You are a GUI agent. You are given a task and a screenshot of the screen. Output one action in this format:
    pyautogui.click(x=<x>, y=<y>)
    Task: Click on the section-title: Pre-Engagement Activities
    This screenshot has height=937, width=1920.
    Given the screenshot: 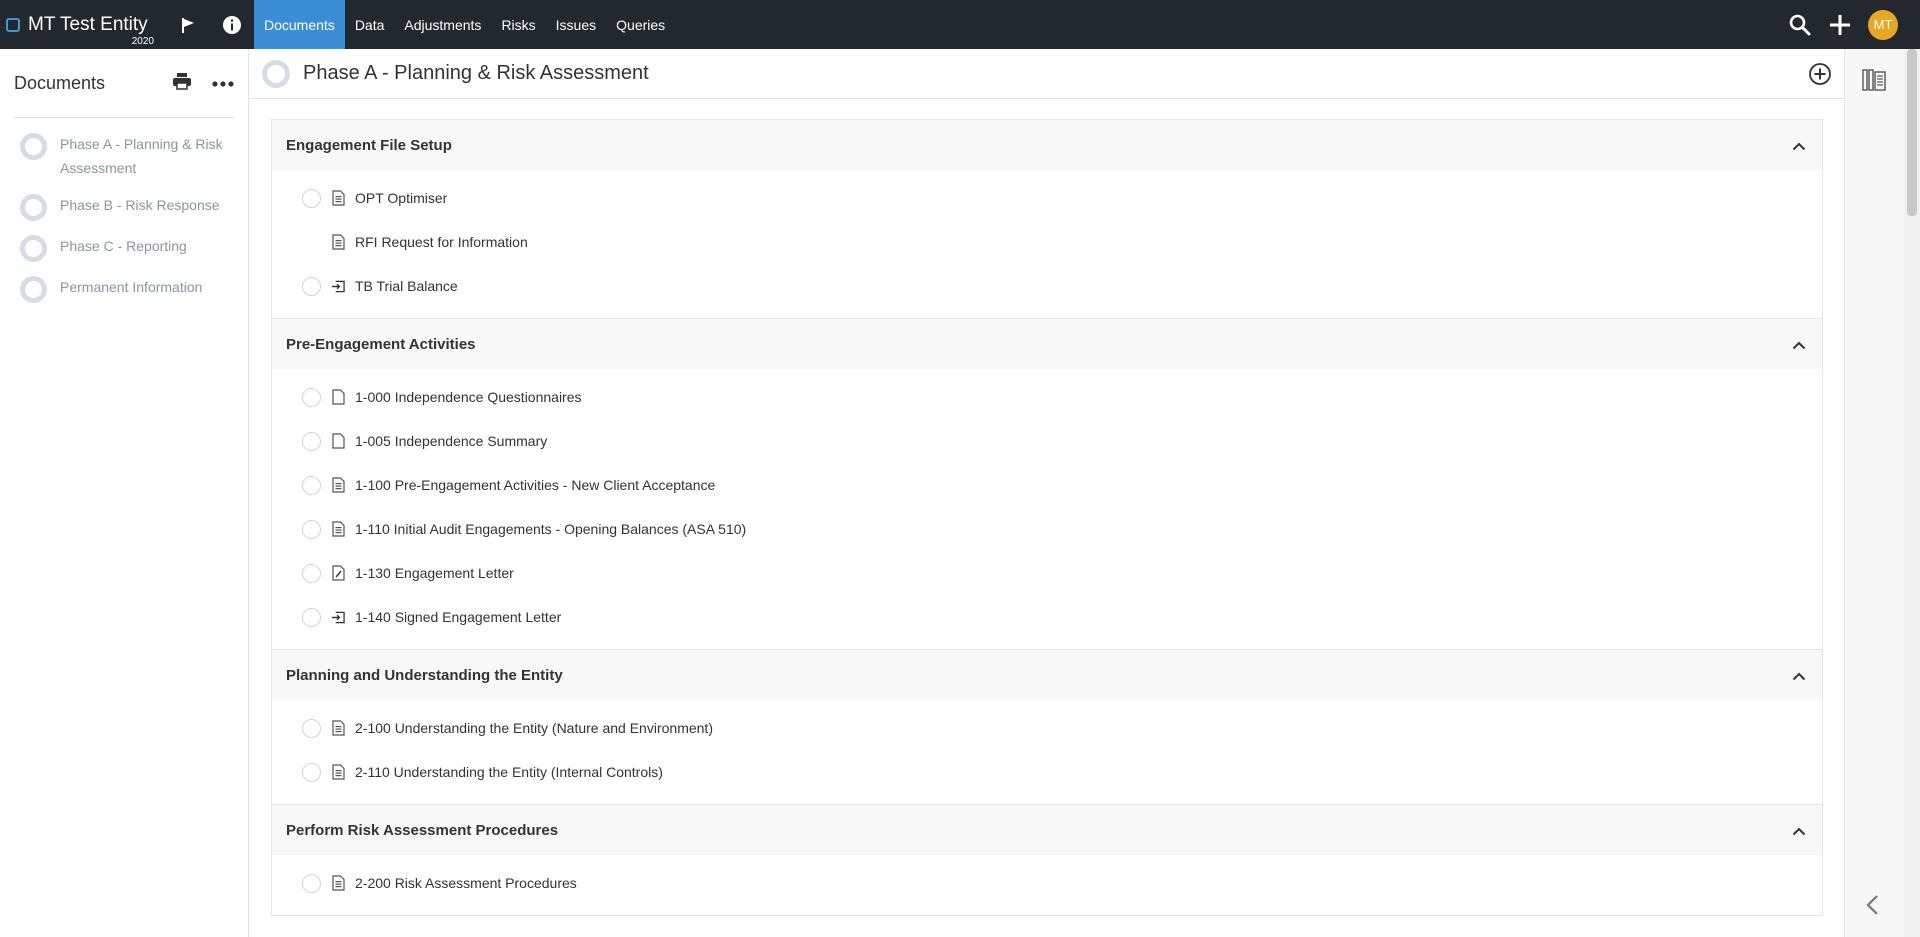 What is the action you would take?
    pyautogui.click(x=381, y=344)
    